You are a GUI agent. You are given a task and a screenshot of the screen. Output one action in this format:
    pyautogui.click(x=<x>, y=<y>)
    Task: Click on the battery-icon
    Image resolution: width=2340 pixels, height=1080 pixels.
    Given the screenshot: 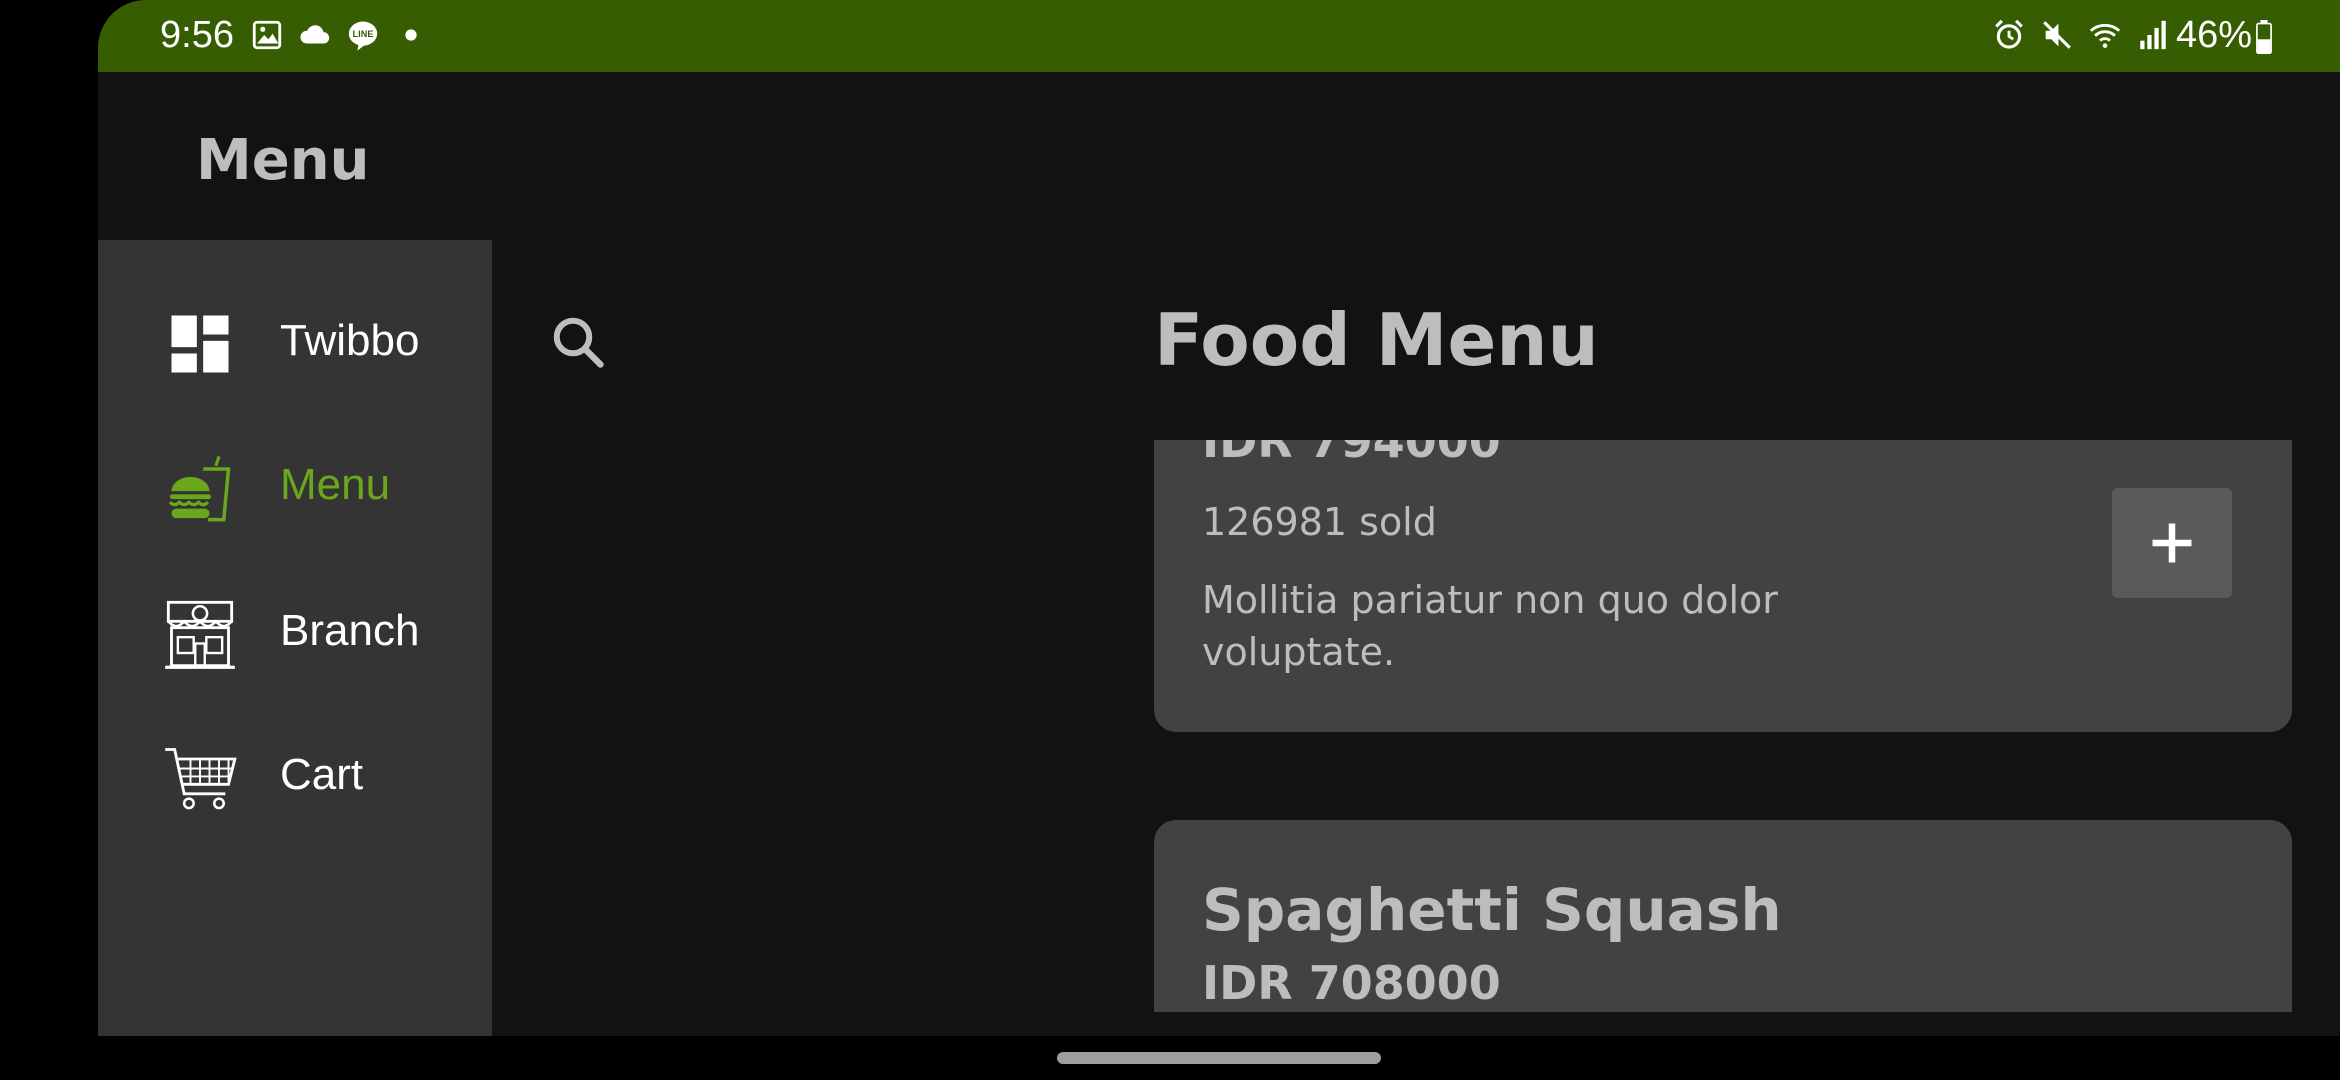 What is the action you would take?
    pyautogui.click(x=2264, y=37)
    